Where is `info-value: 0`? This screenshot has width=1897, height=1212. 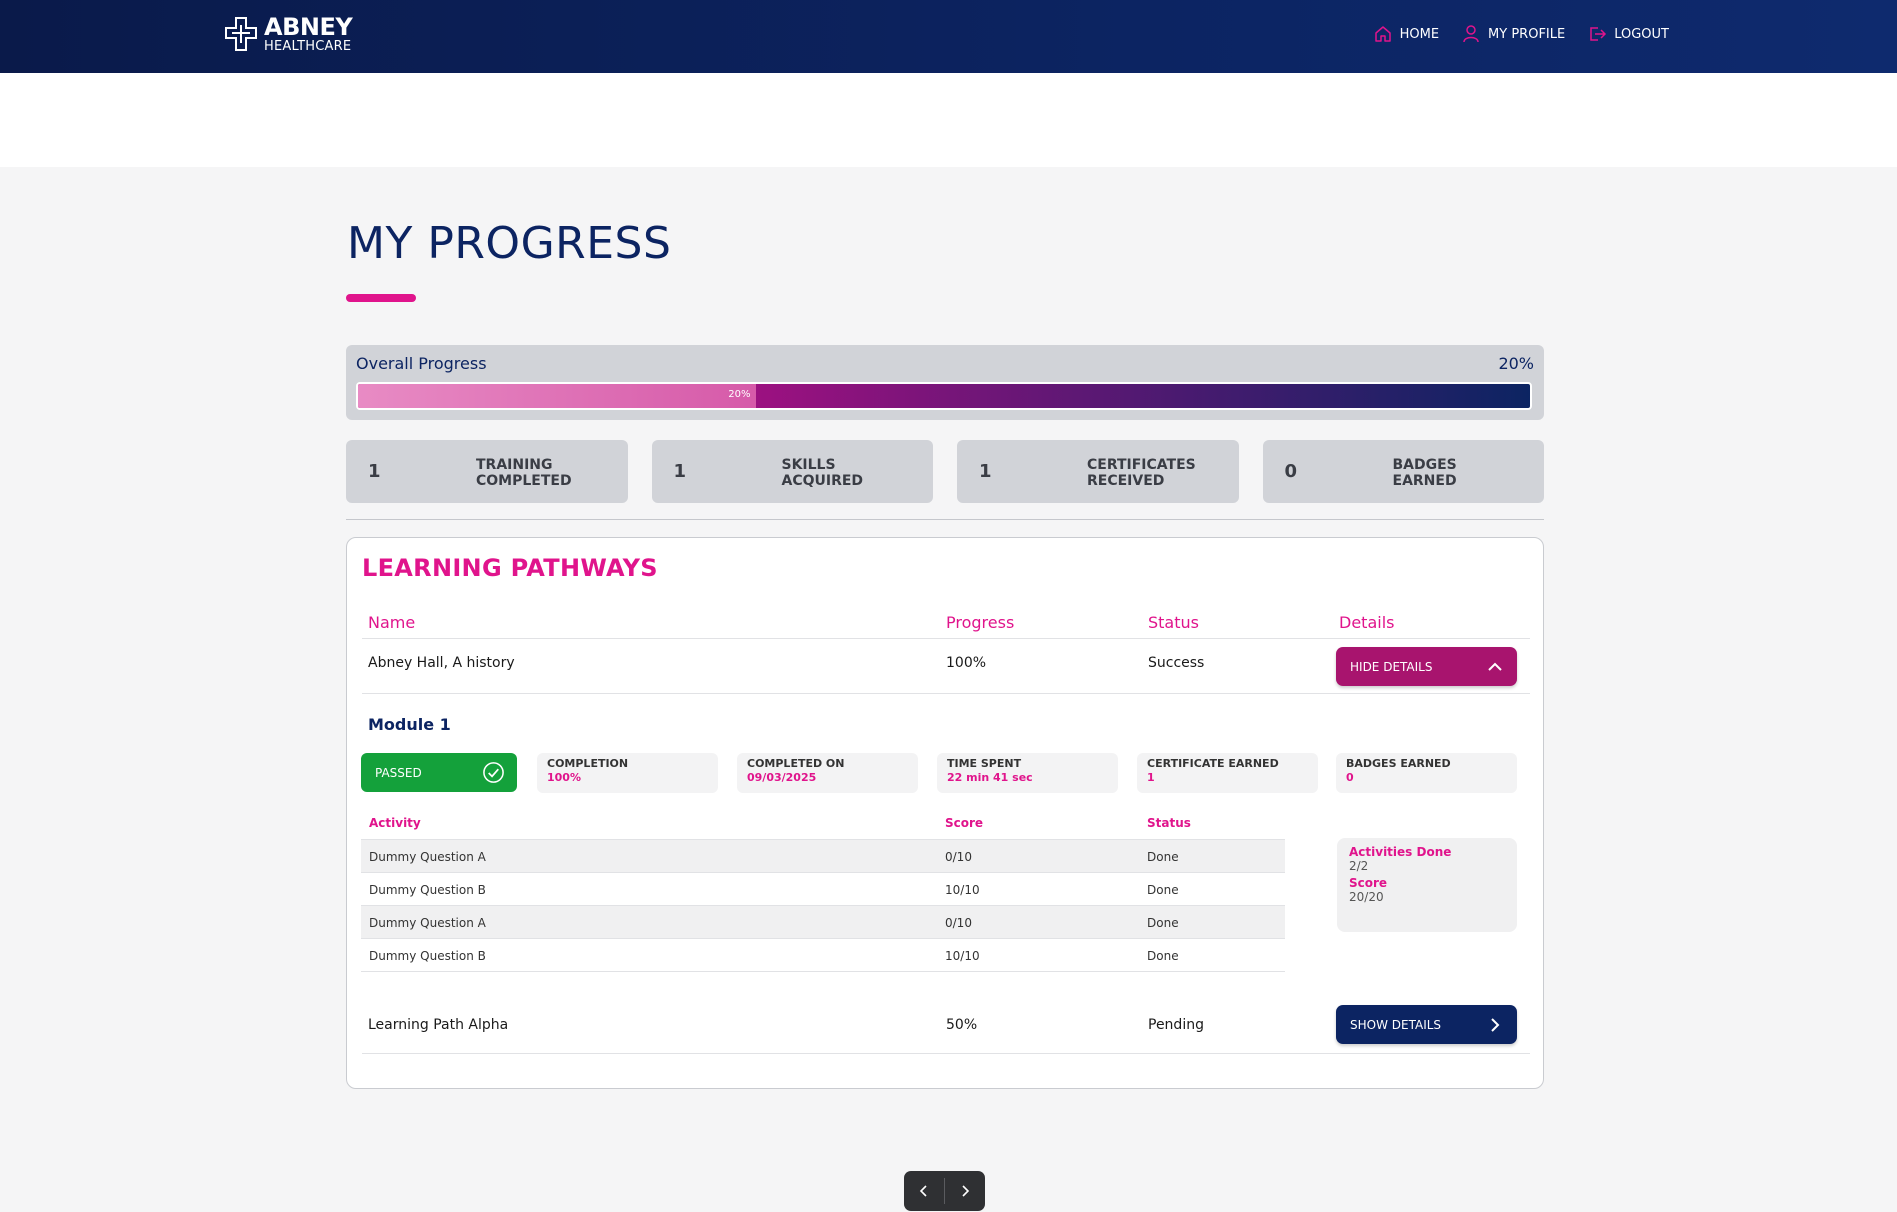
info-value: 0 is located at coordinates (1350, 777).